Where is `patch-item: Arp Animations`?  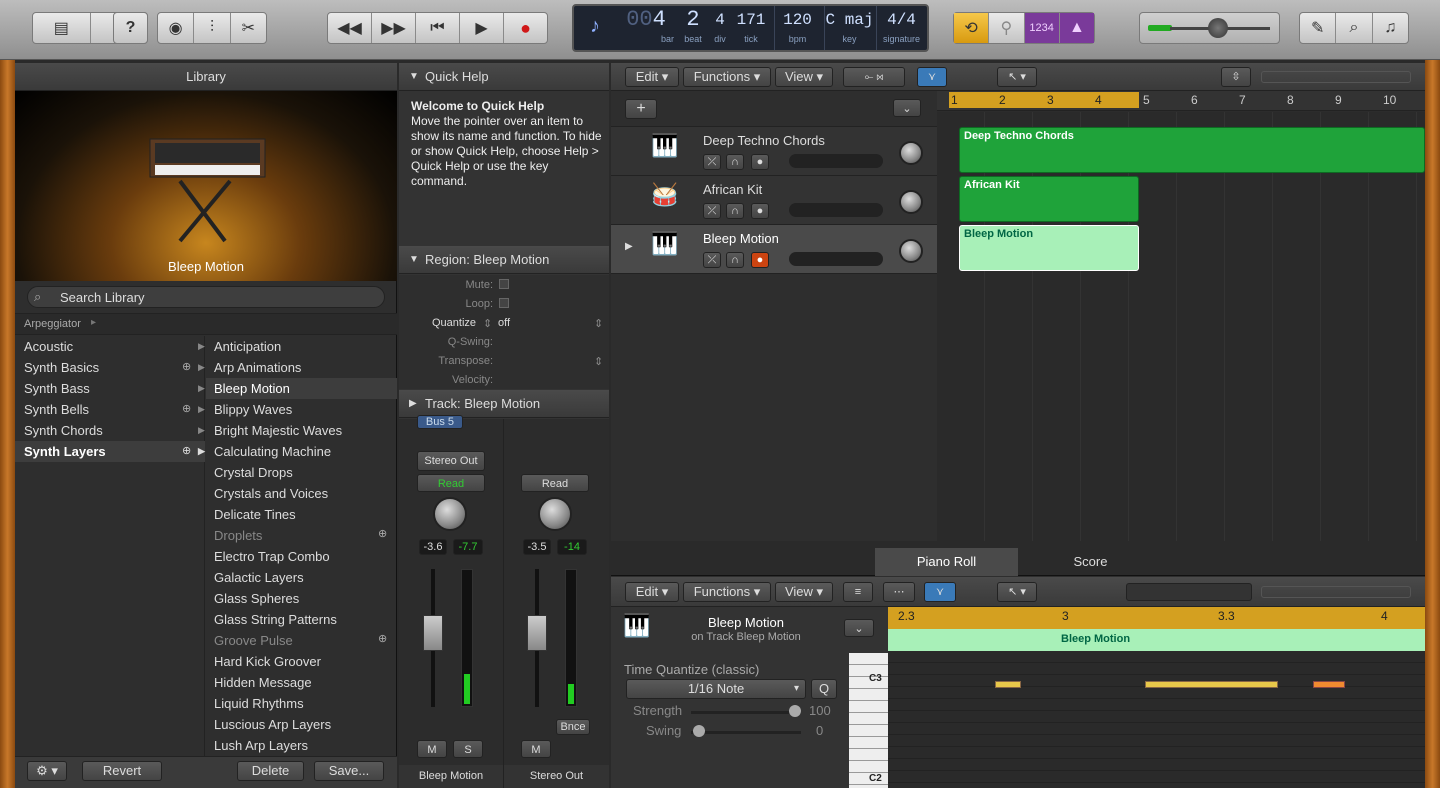 patch-item: Arp Animations is located at coordinates (305, 367).